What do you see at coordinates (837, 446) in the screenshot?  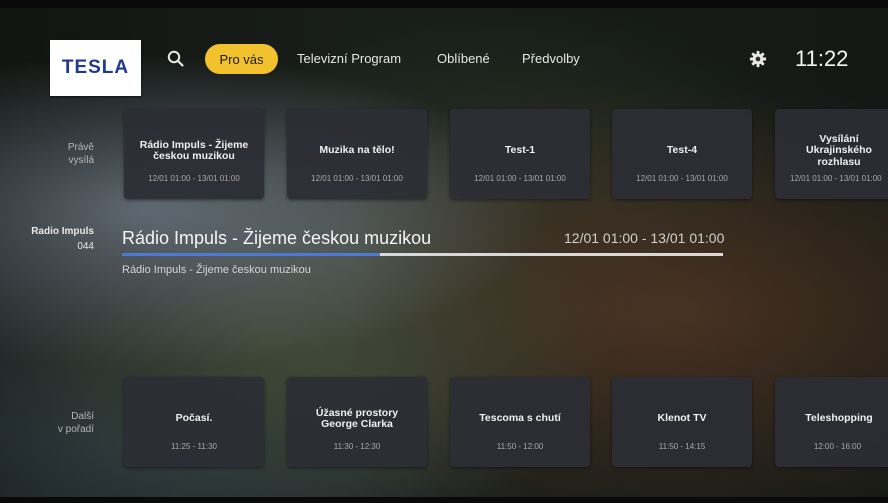 I see `card-time: 12:00 - 16:00` at bounding box center [837, 446].